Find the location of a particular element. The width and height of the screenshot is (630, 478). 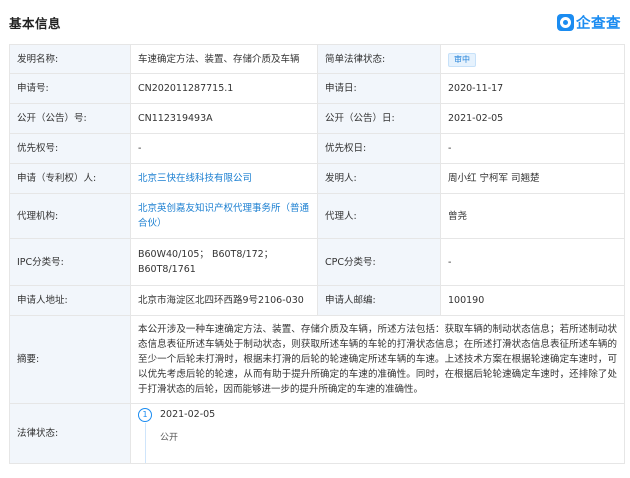

abstract-label: 摘要: is located at coordinates (70, 359).